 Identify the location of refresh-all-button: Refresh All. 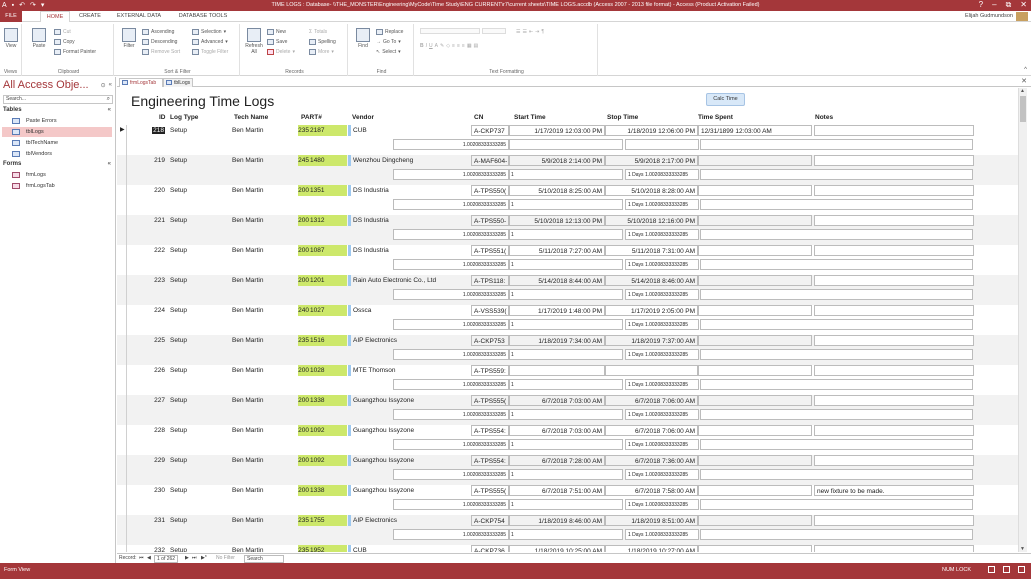
(254, 41).